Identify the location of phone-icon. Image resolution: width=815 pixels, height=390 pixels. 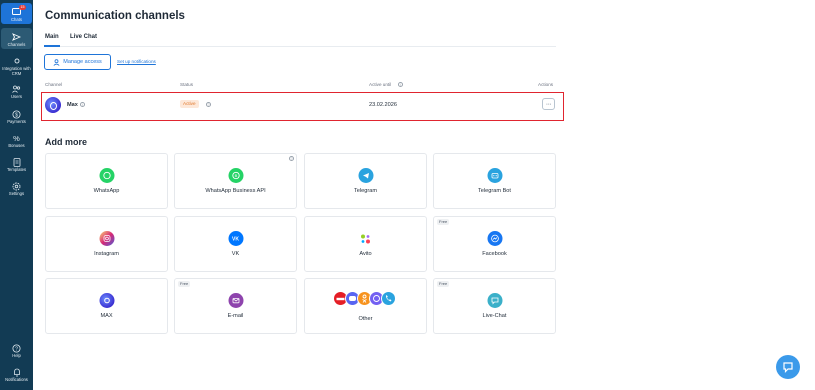
(388, 298).